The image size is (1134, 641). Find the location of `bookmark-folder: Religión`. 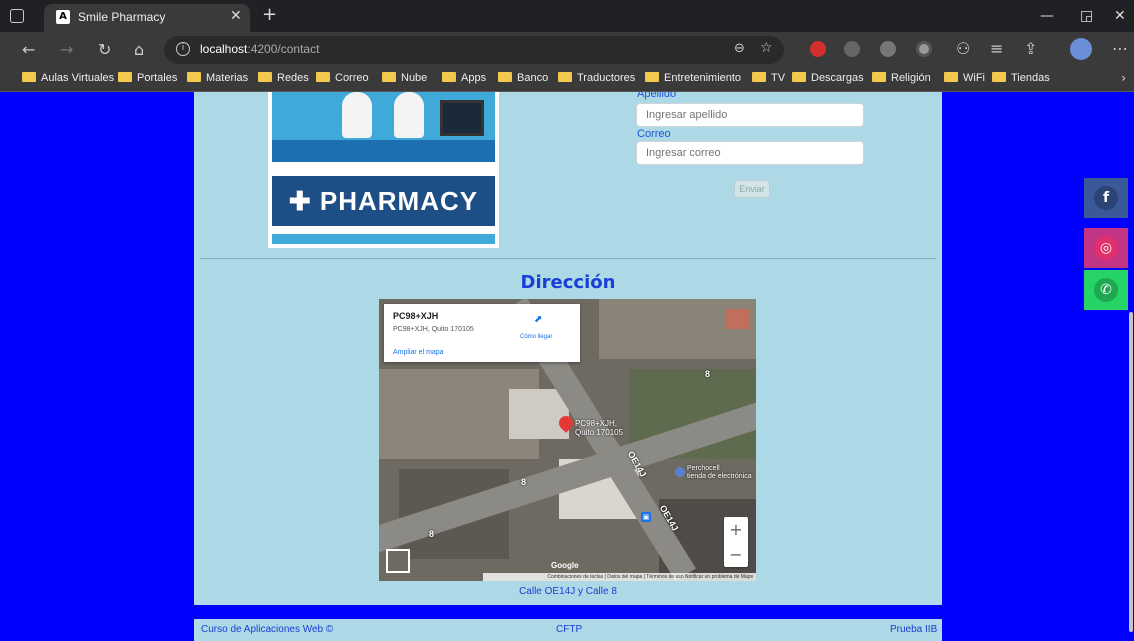

bookmark-folder: Religión is located at coordinates (901, 78).